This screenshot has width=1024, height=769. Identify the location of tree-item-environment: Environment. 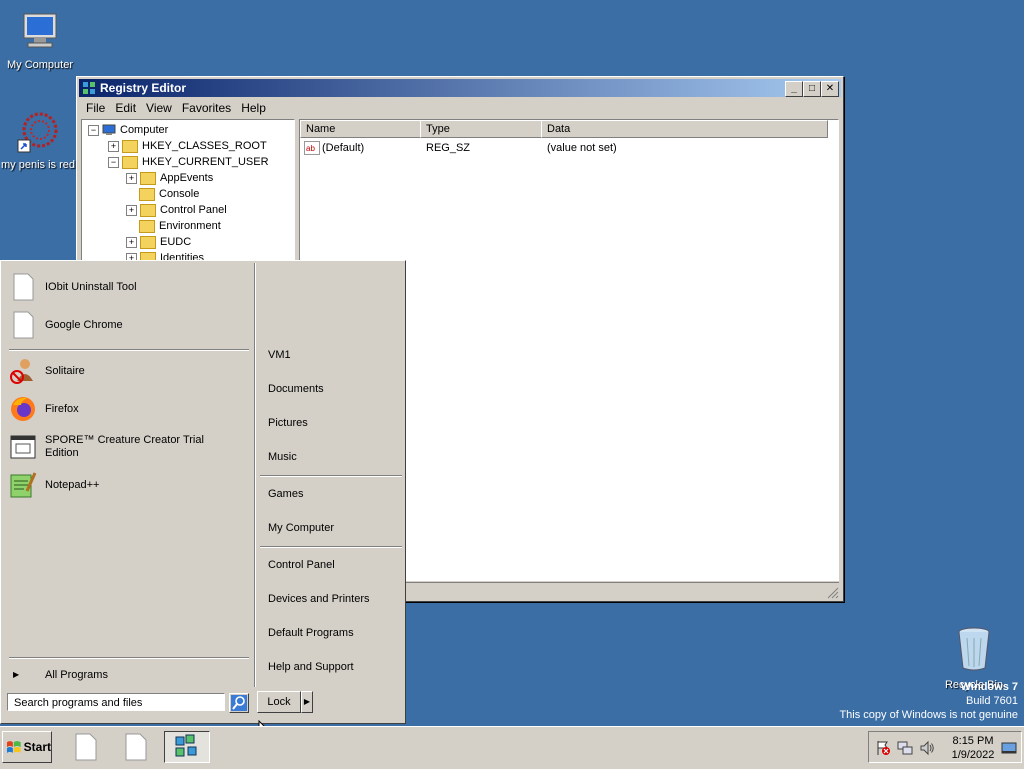
(180, 226).